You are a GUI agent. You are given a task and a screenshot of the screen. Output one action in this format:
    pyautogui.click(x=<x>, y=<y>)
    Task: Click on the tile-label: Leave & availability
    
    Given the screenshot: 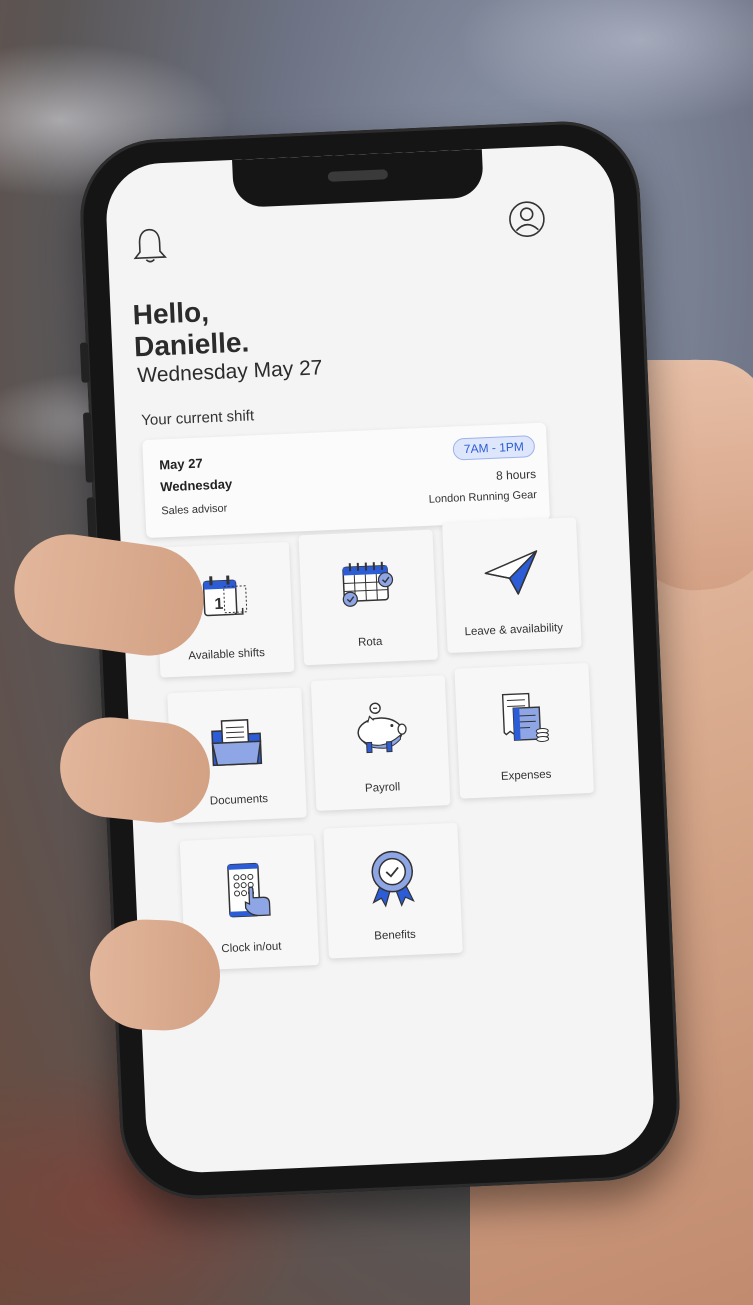 What is the action you would take?
    pyautogui.click(x=514, y=630)
    